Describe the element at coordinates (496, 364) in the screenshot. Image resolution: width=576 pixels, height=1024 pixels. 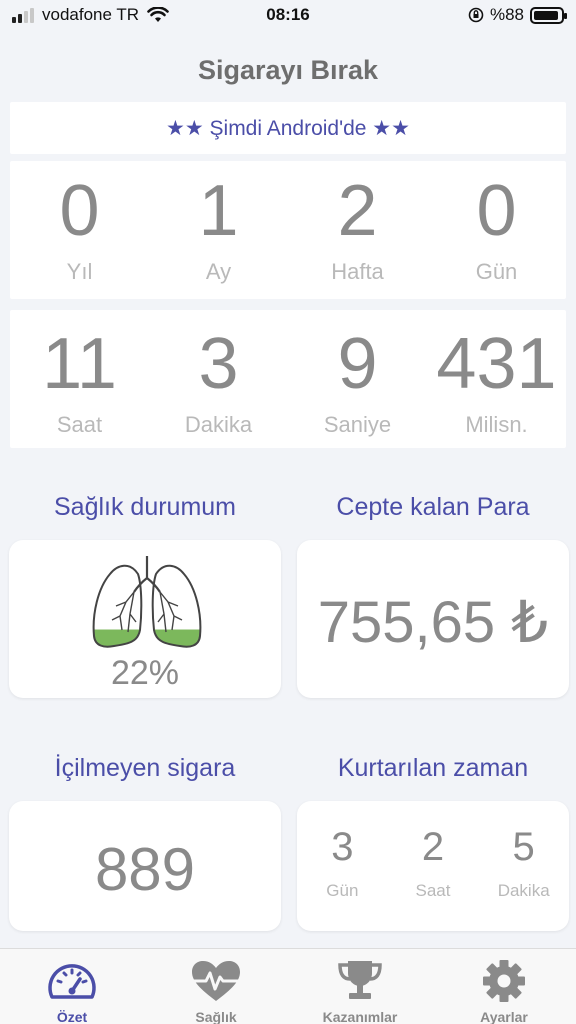
I see `duration-value: 431` at that location.